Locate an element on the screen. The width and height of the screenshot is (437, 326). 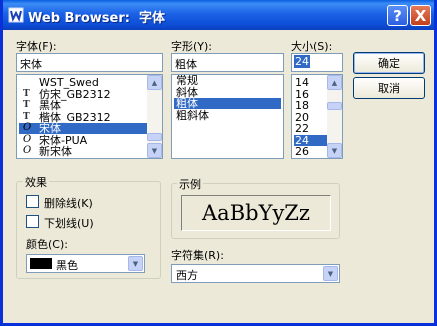
list-item: 26 is located at coordinates (310, 151).